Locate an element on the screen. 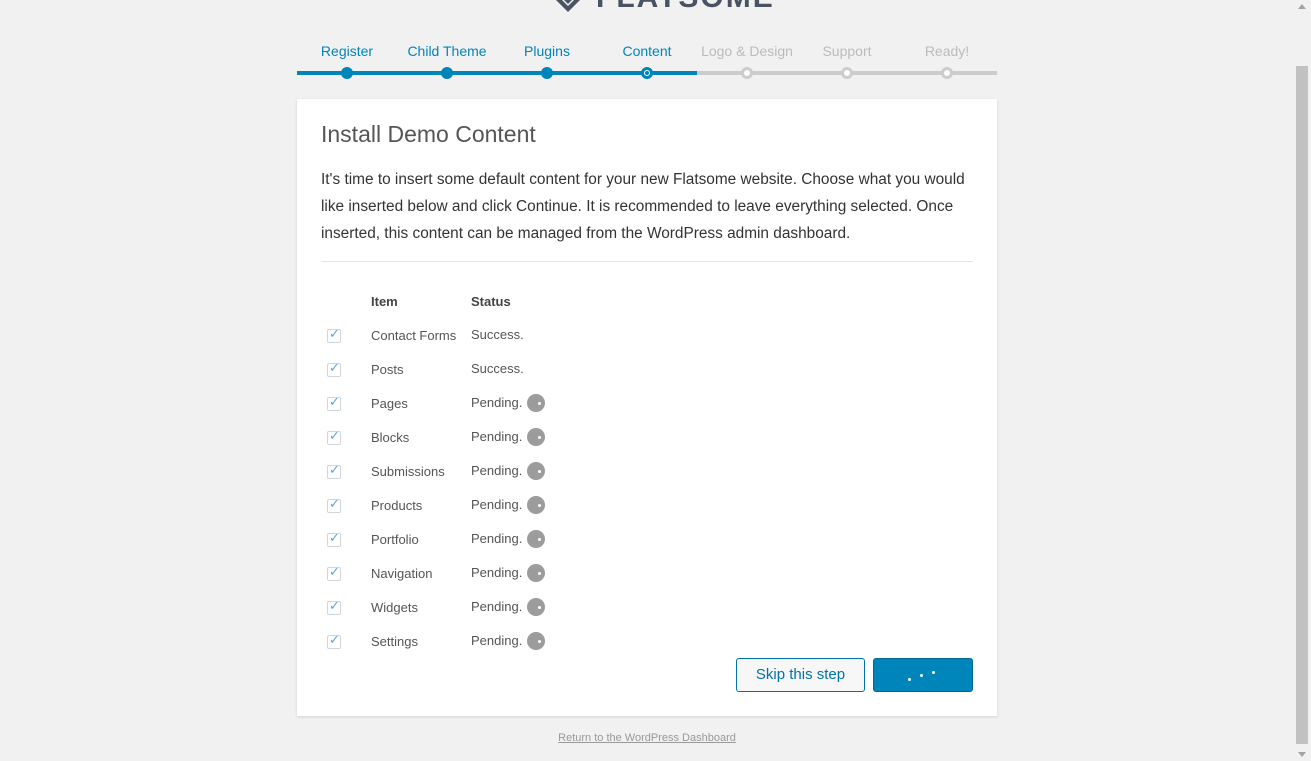 The width and height of the screenshot is (1311, 761). item-name: Contact Forms is located at coordinates (414, 335).